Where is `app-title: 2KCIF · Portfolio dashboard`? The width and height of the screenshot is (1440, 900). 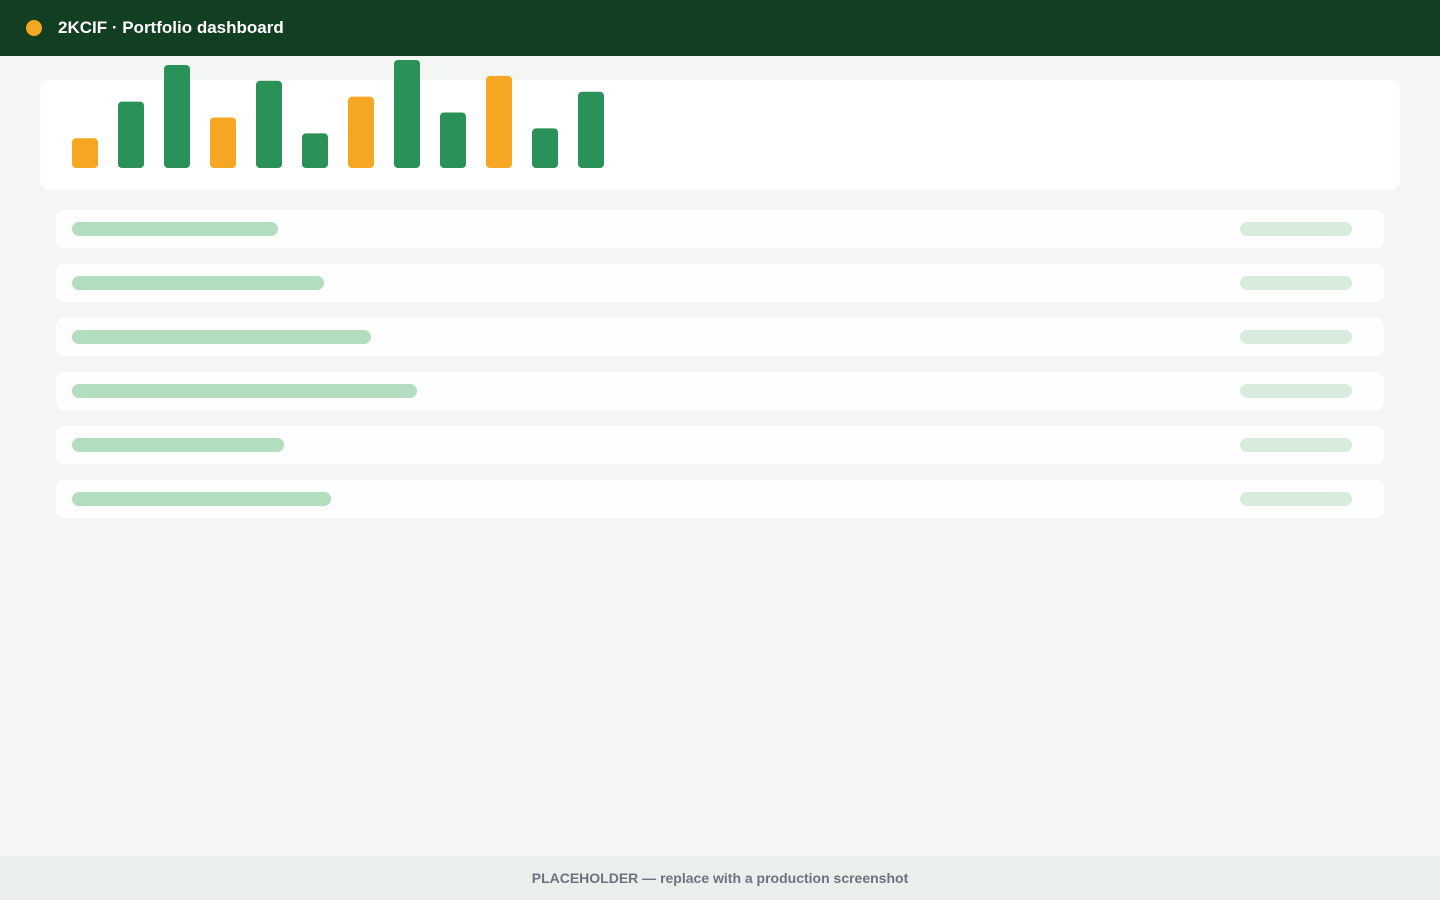
app-title: 2KCIF · Portfolio dashboard is located at coordinates (171, 27).